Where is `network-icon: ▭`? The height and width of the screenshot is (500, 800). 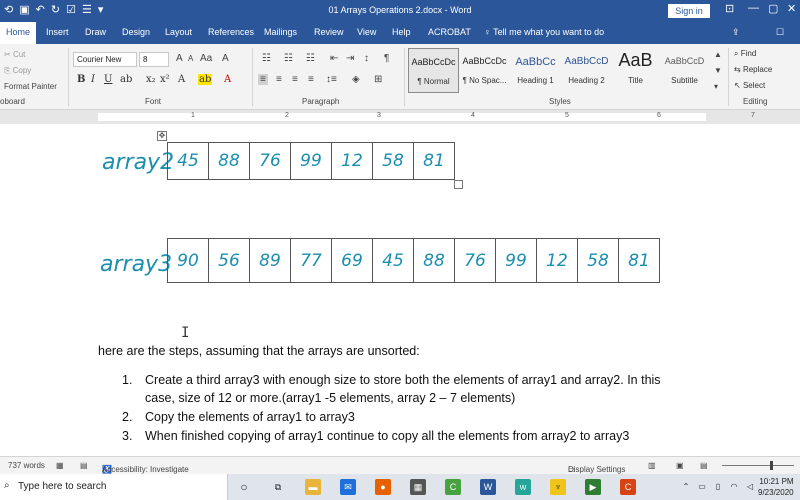
network-icon: ▭ is located at coordinates (702, 487).